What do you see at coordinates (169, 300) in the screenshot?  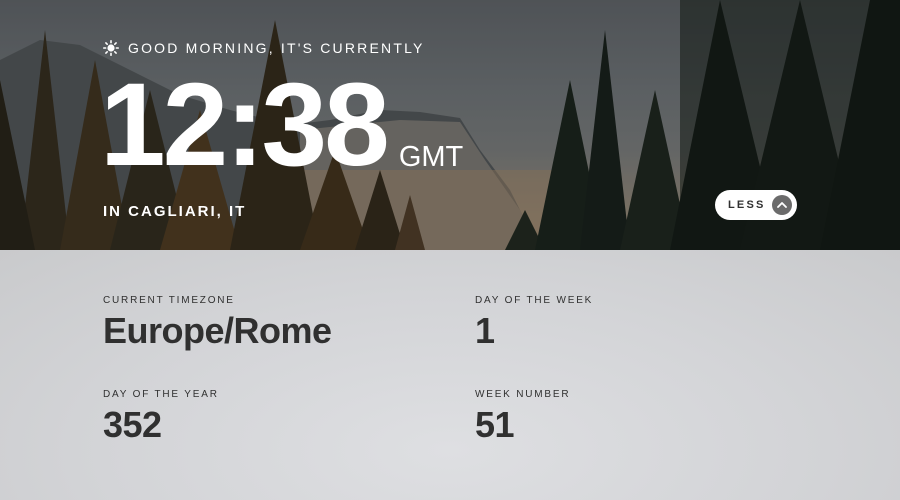 I see `stat-label: CURRENT TIMEZONE` at bounding box center [169, 300].